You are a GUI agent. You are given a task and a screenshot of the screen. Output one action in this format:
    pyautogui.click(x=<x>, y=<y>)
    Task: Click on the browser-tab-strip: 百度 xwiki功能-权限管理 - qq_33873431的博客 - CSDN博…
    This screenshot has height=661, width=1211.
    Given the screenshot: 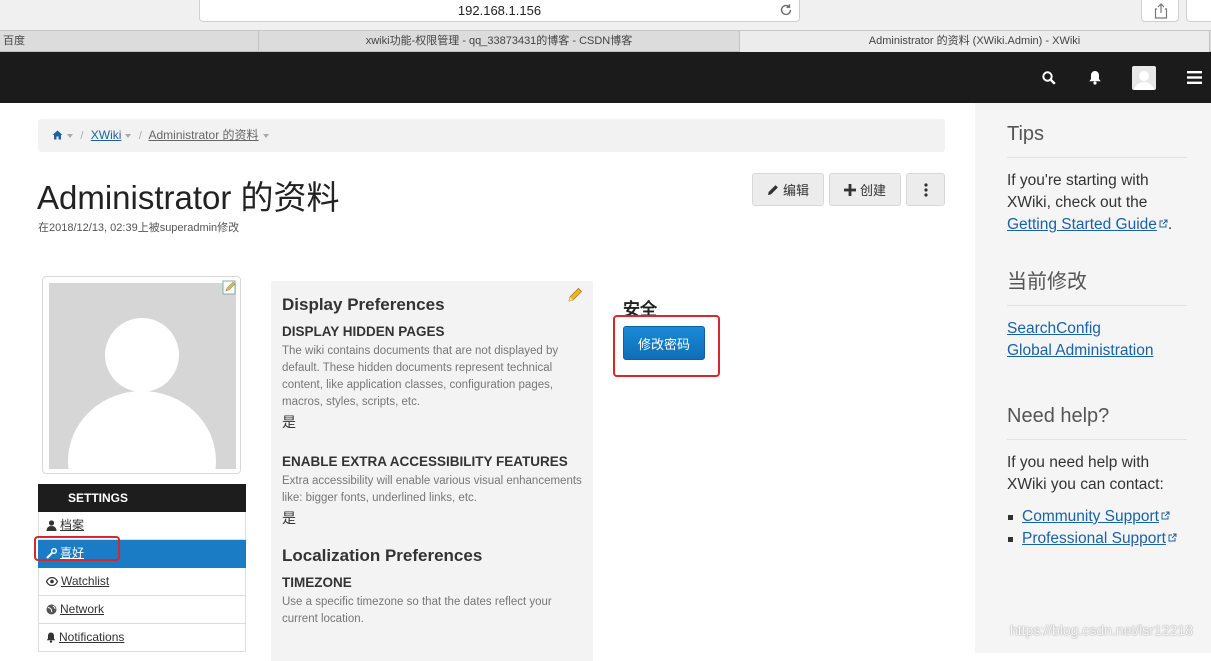 What is the action you would take?
    pyautogui.click(x=605, y=41)
    